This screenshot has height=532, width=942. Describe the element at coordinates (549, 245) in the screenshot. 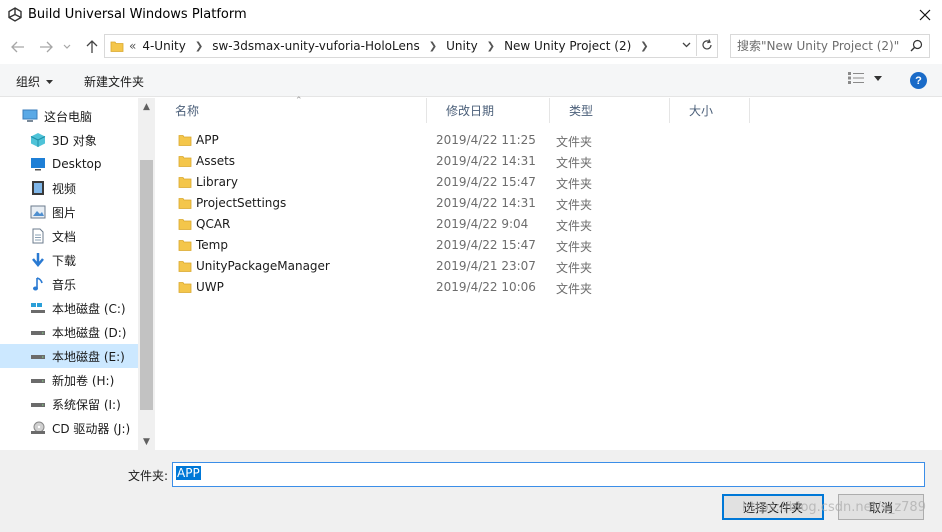

I see `table-row: Temp 2019/4/22 15:47 文件夹` at that location.